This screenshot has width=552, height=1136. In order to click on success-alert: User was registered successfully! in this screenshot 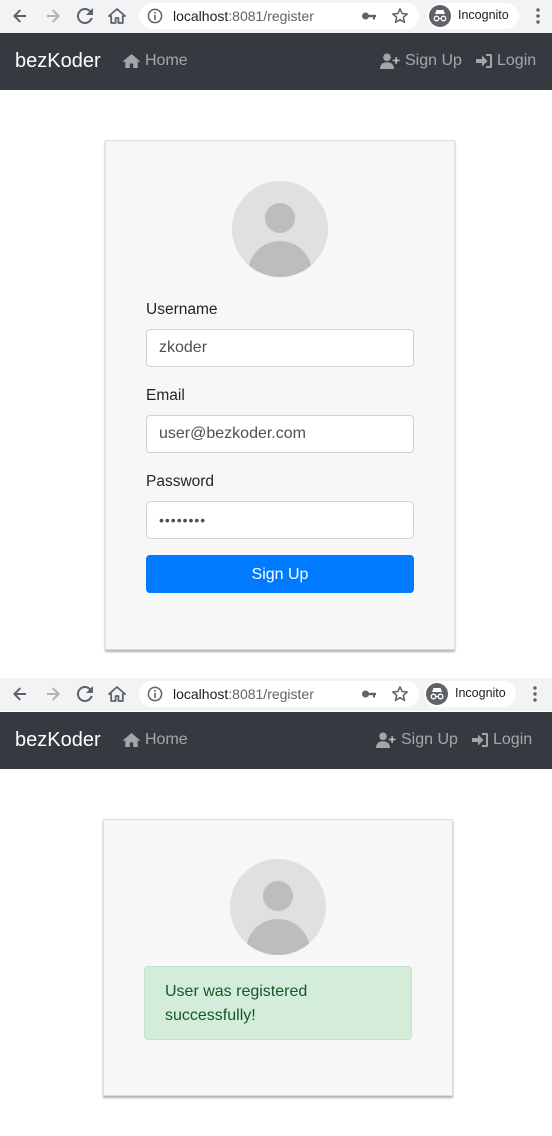, I will do `click(278, 1003)`.